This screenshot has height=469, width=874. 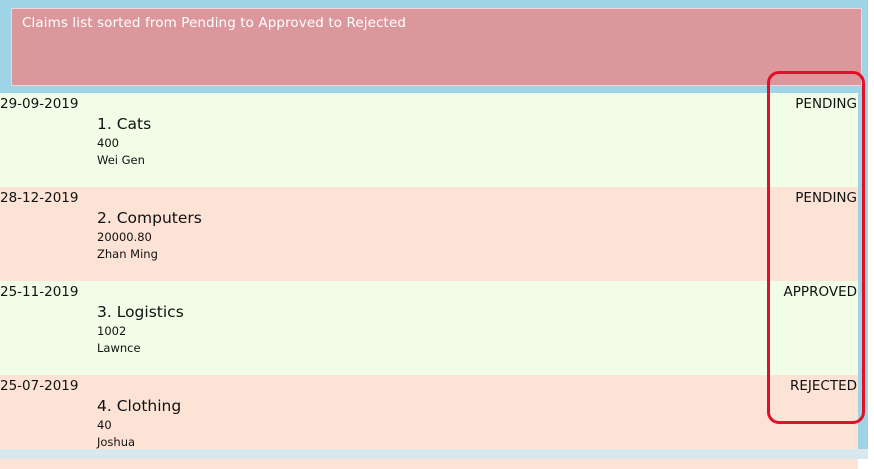 What do you see at coordinates (116, 442) in the screenshot?
I see `claim-person: Joshua` at bounding box center [116, 442].